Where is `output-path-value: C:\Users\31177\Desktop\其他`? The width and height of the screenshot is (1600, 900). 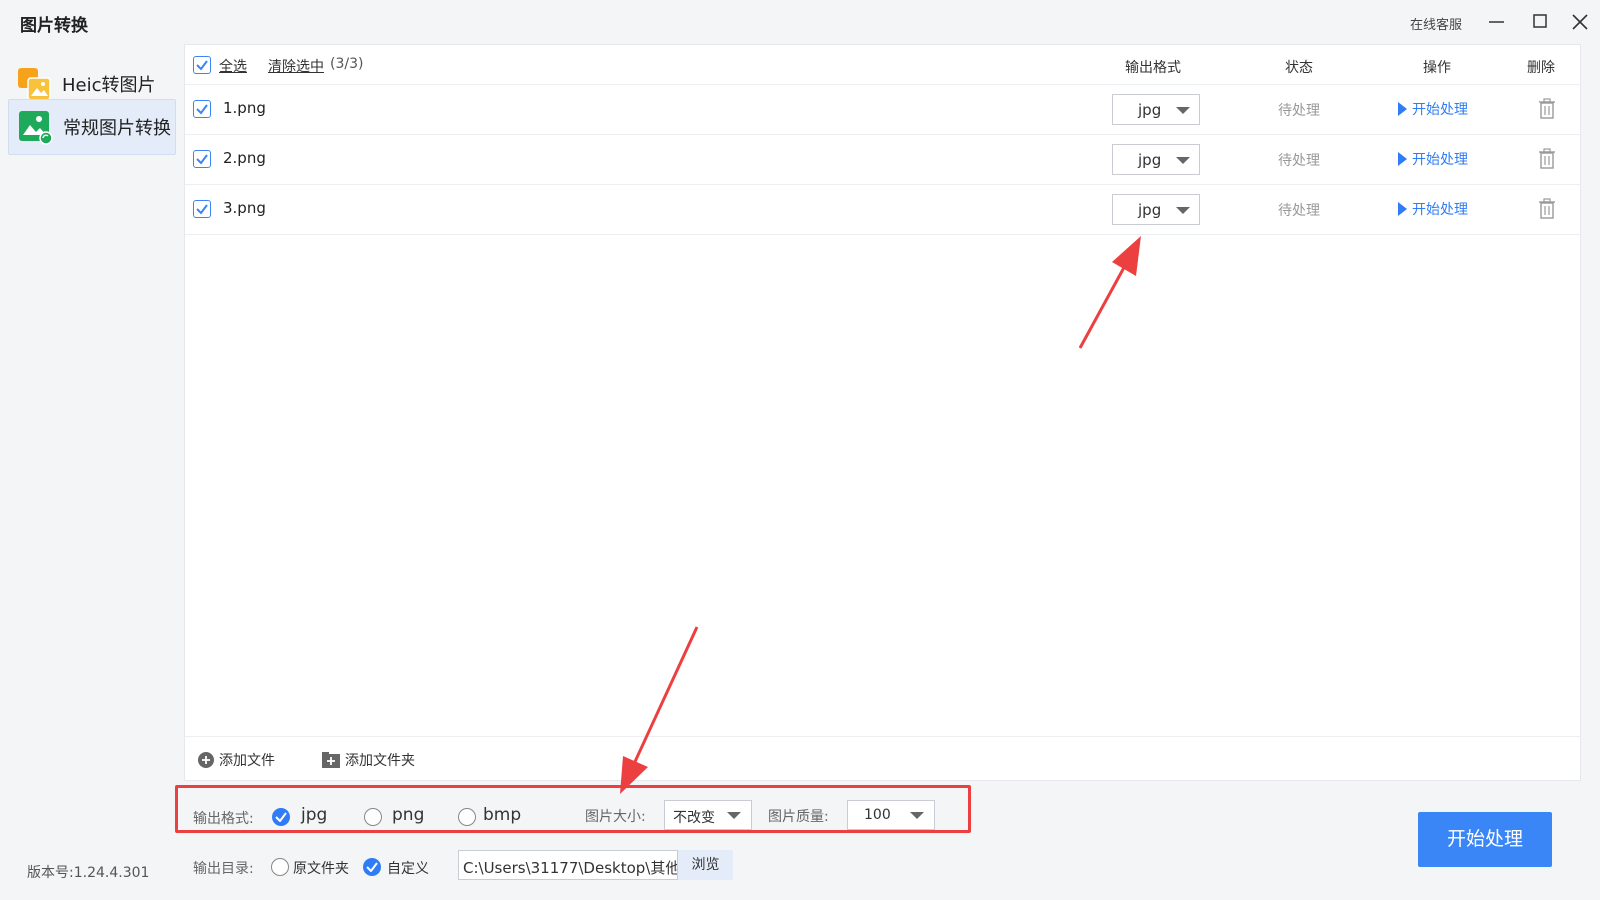 output-path-value: C:\Users\31177\Desktop\其他 is located at coordinates (570, 868).